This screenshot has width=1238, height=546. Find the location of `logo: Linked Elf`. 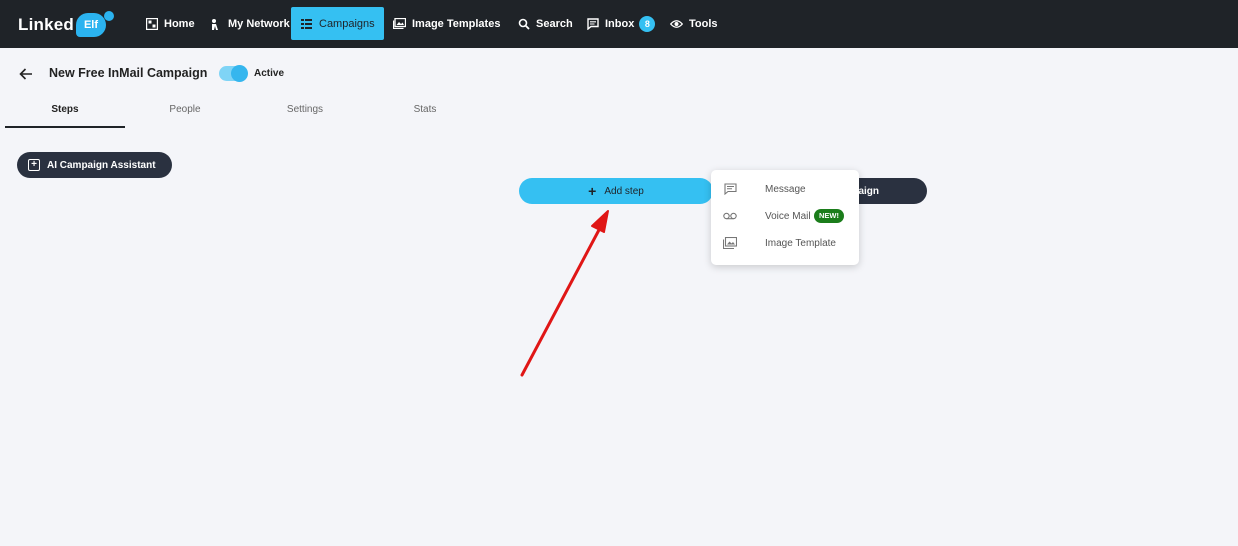

logo: Linked Elf is located at coordinates (66, 25).